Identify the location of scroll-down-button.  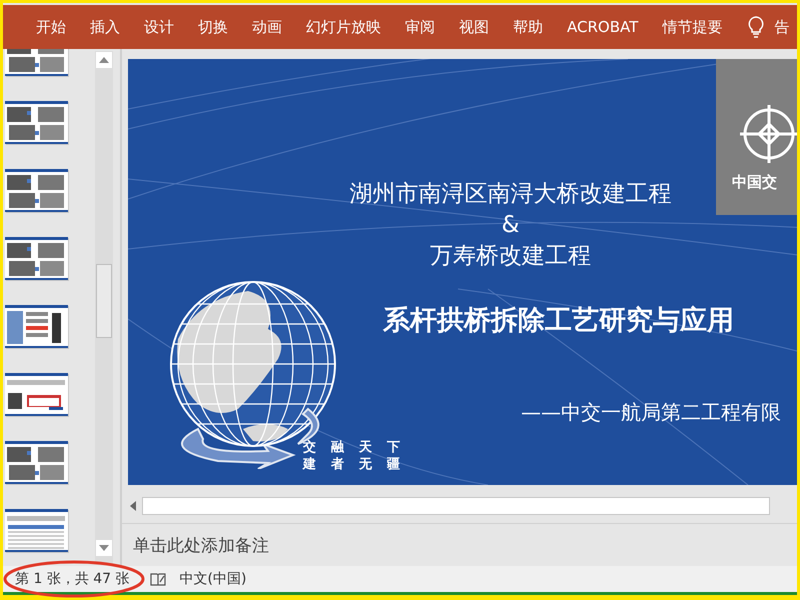
(104, 548).